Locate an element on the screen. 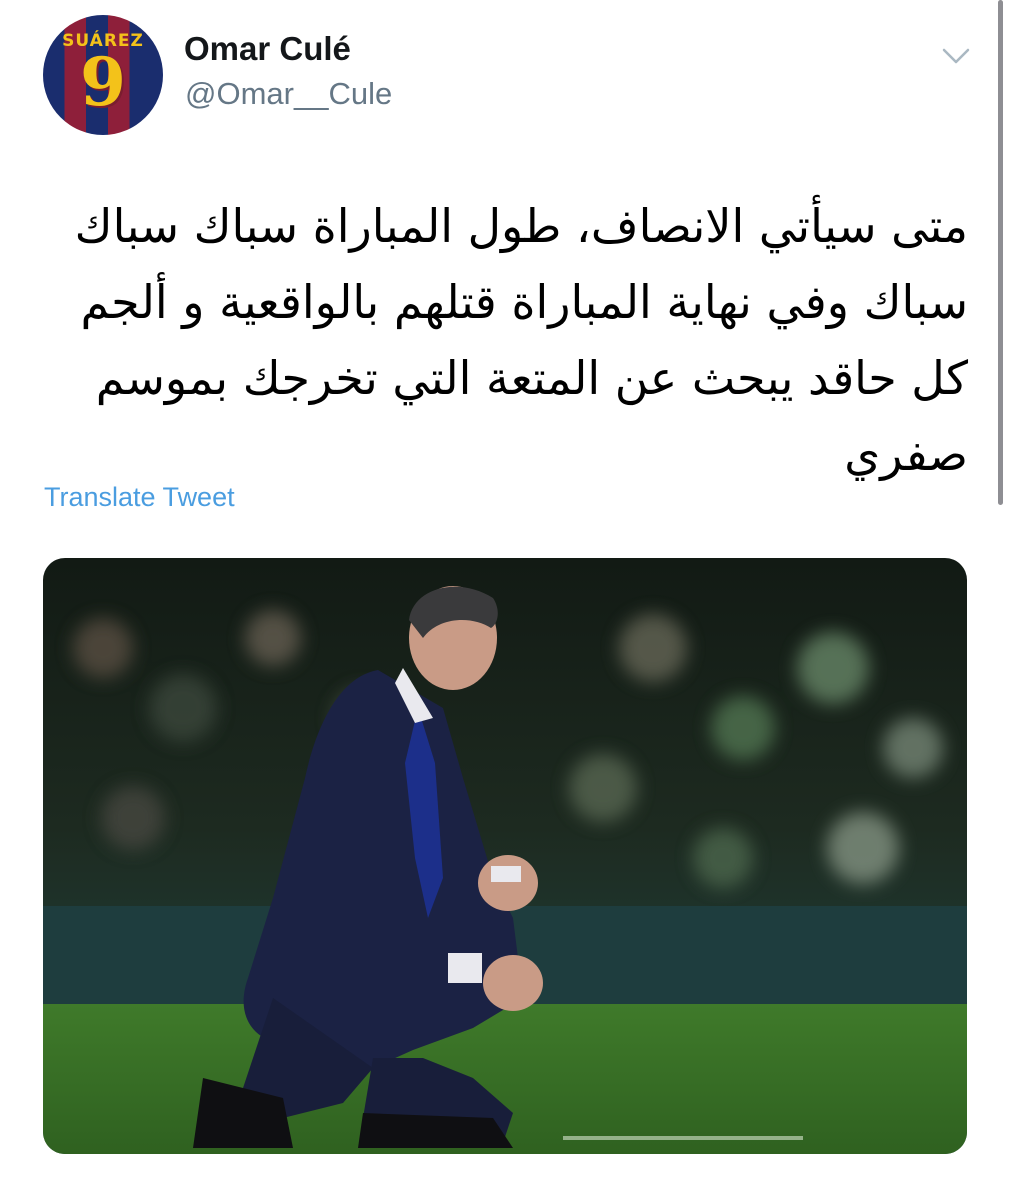 The image size is (1010, 1200). avatar-jersey-number: 9 is located at coordinates (103, 82).